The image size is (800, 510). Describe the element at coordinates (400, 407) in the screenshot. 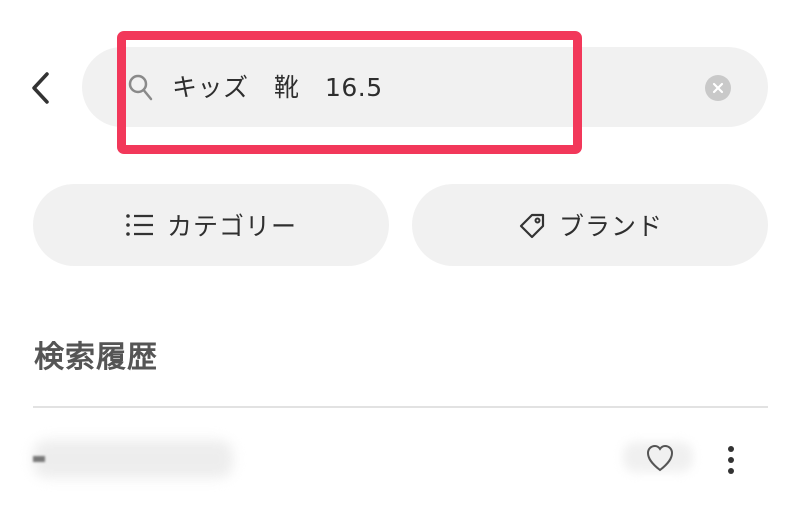

I see `divider` at that location.